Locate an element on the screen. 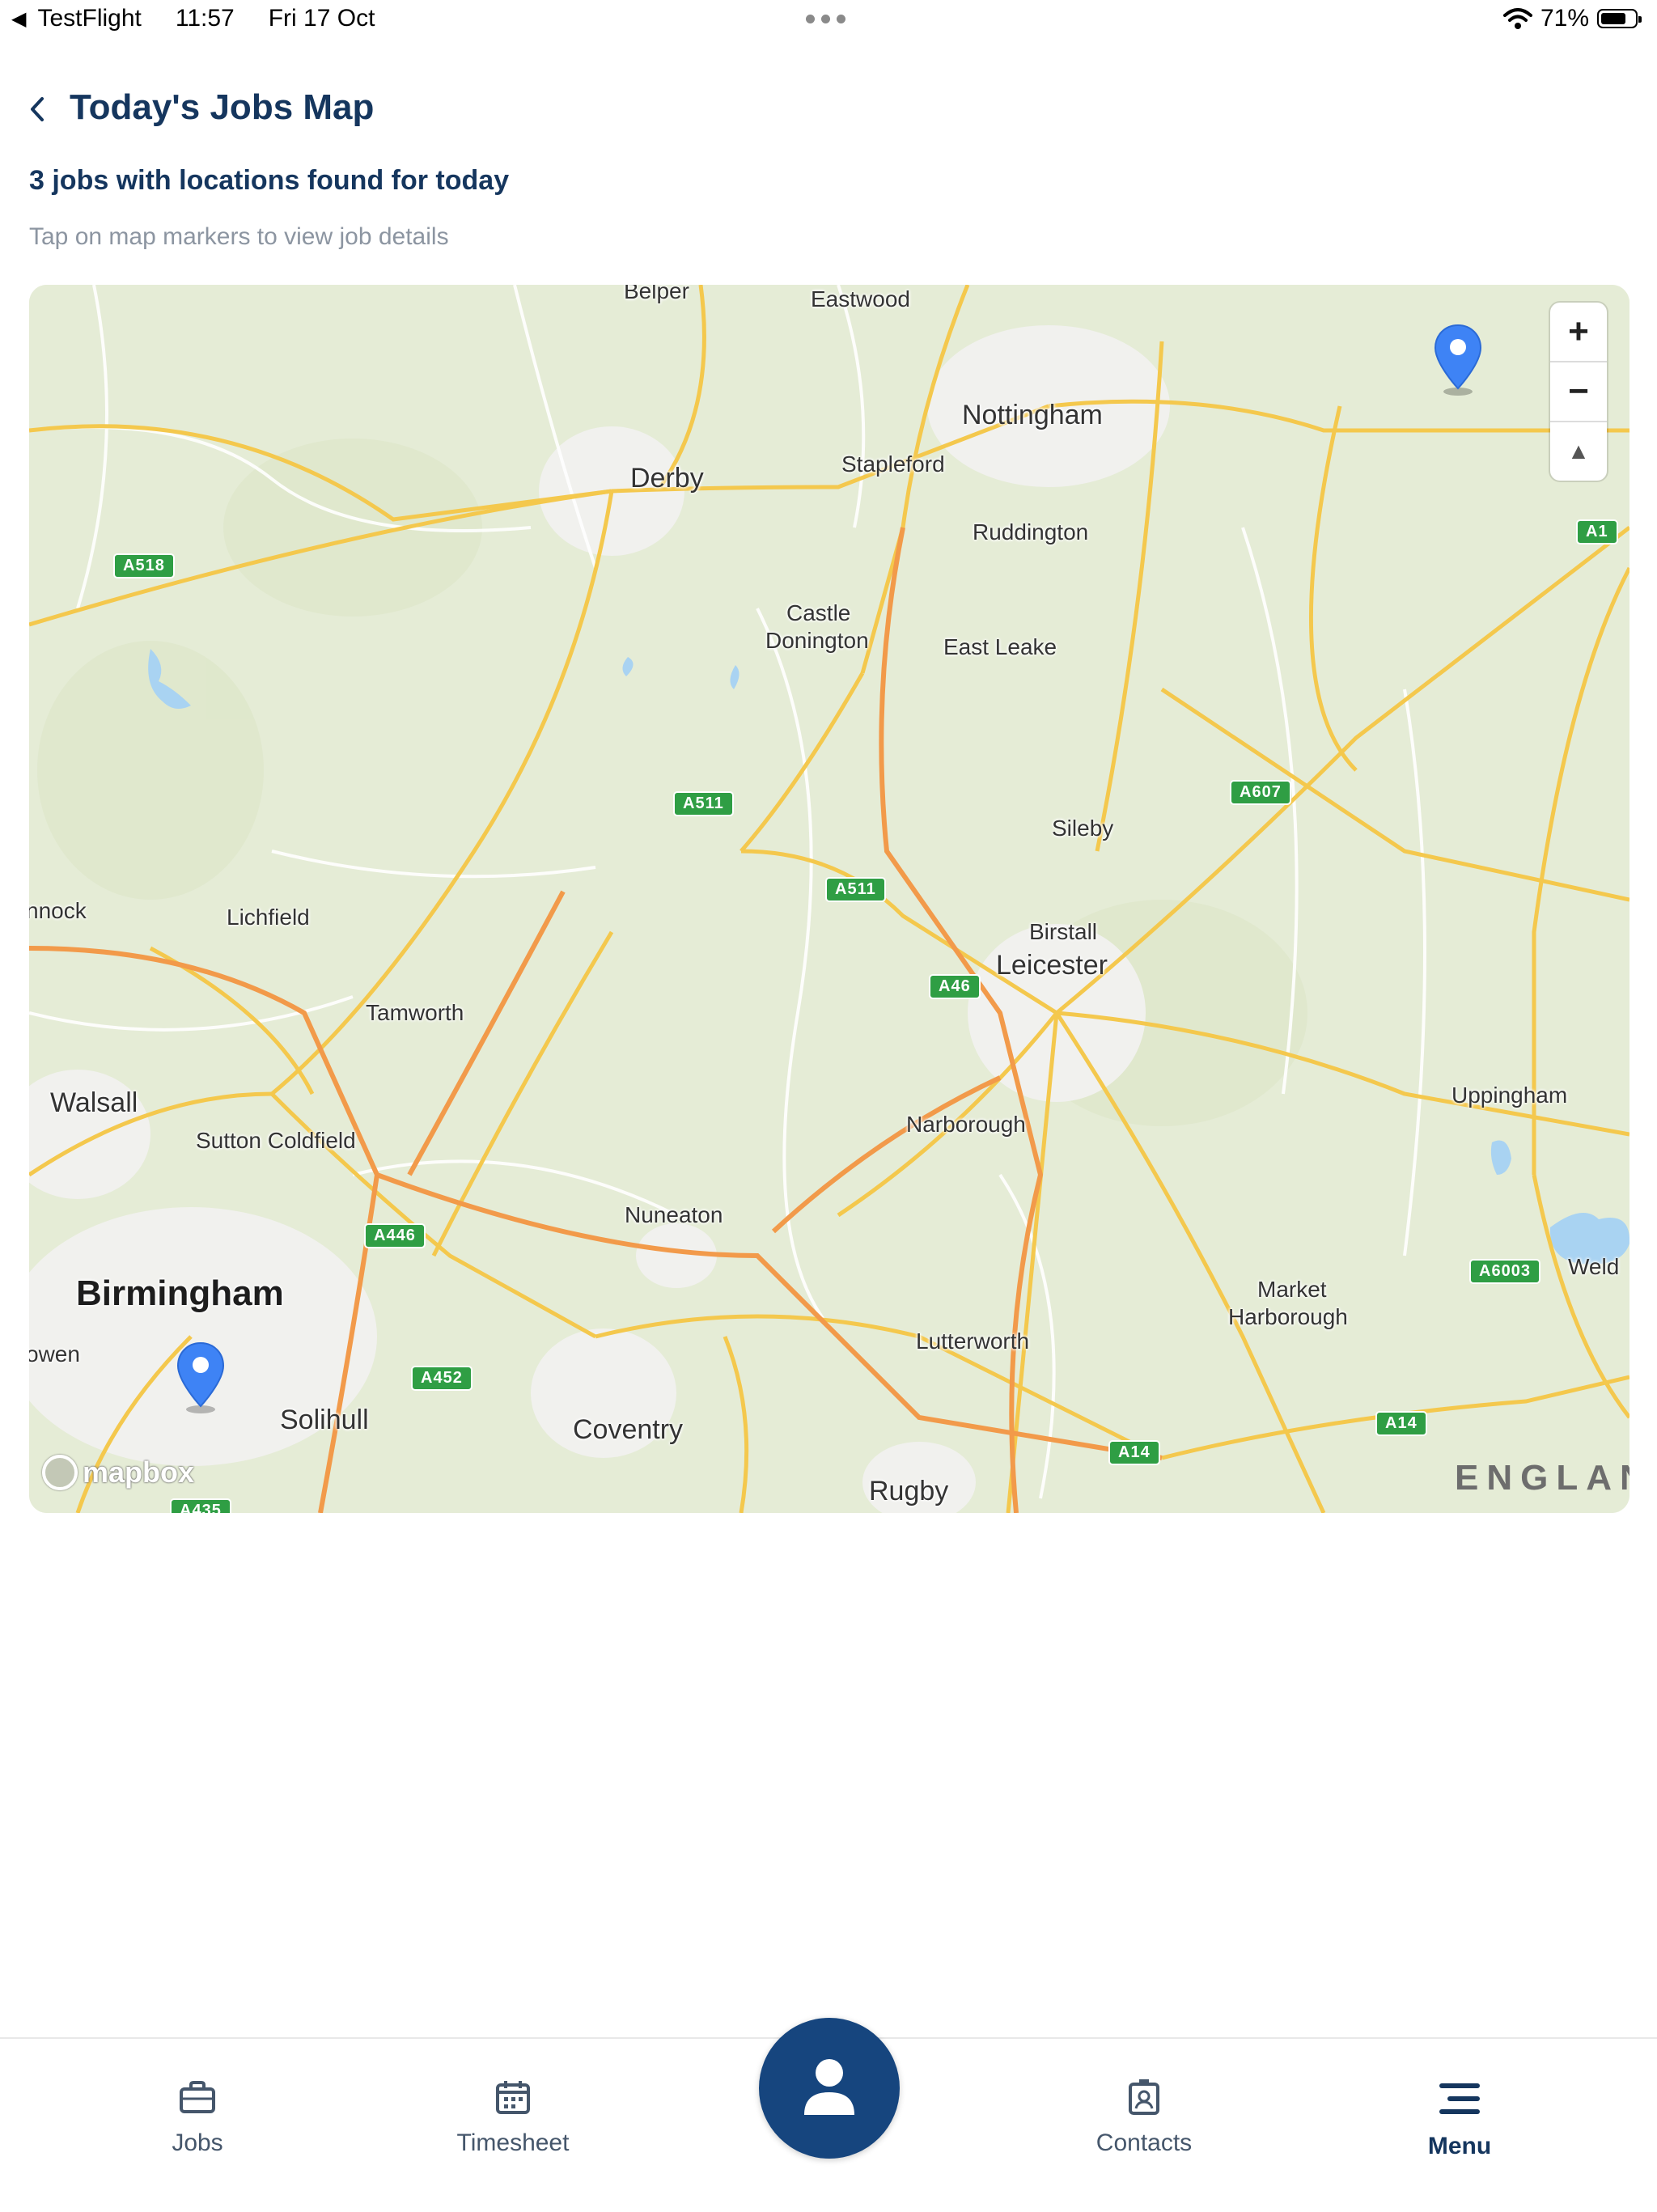 This screenshot has width=1657, height=2212. back-app-label: TestFlight is located at coordinates (89, 18).